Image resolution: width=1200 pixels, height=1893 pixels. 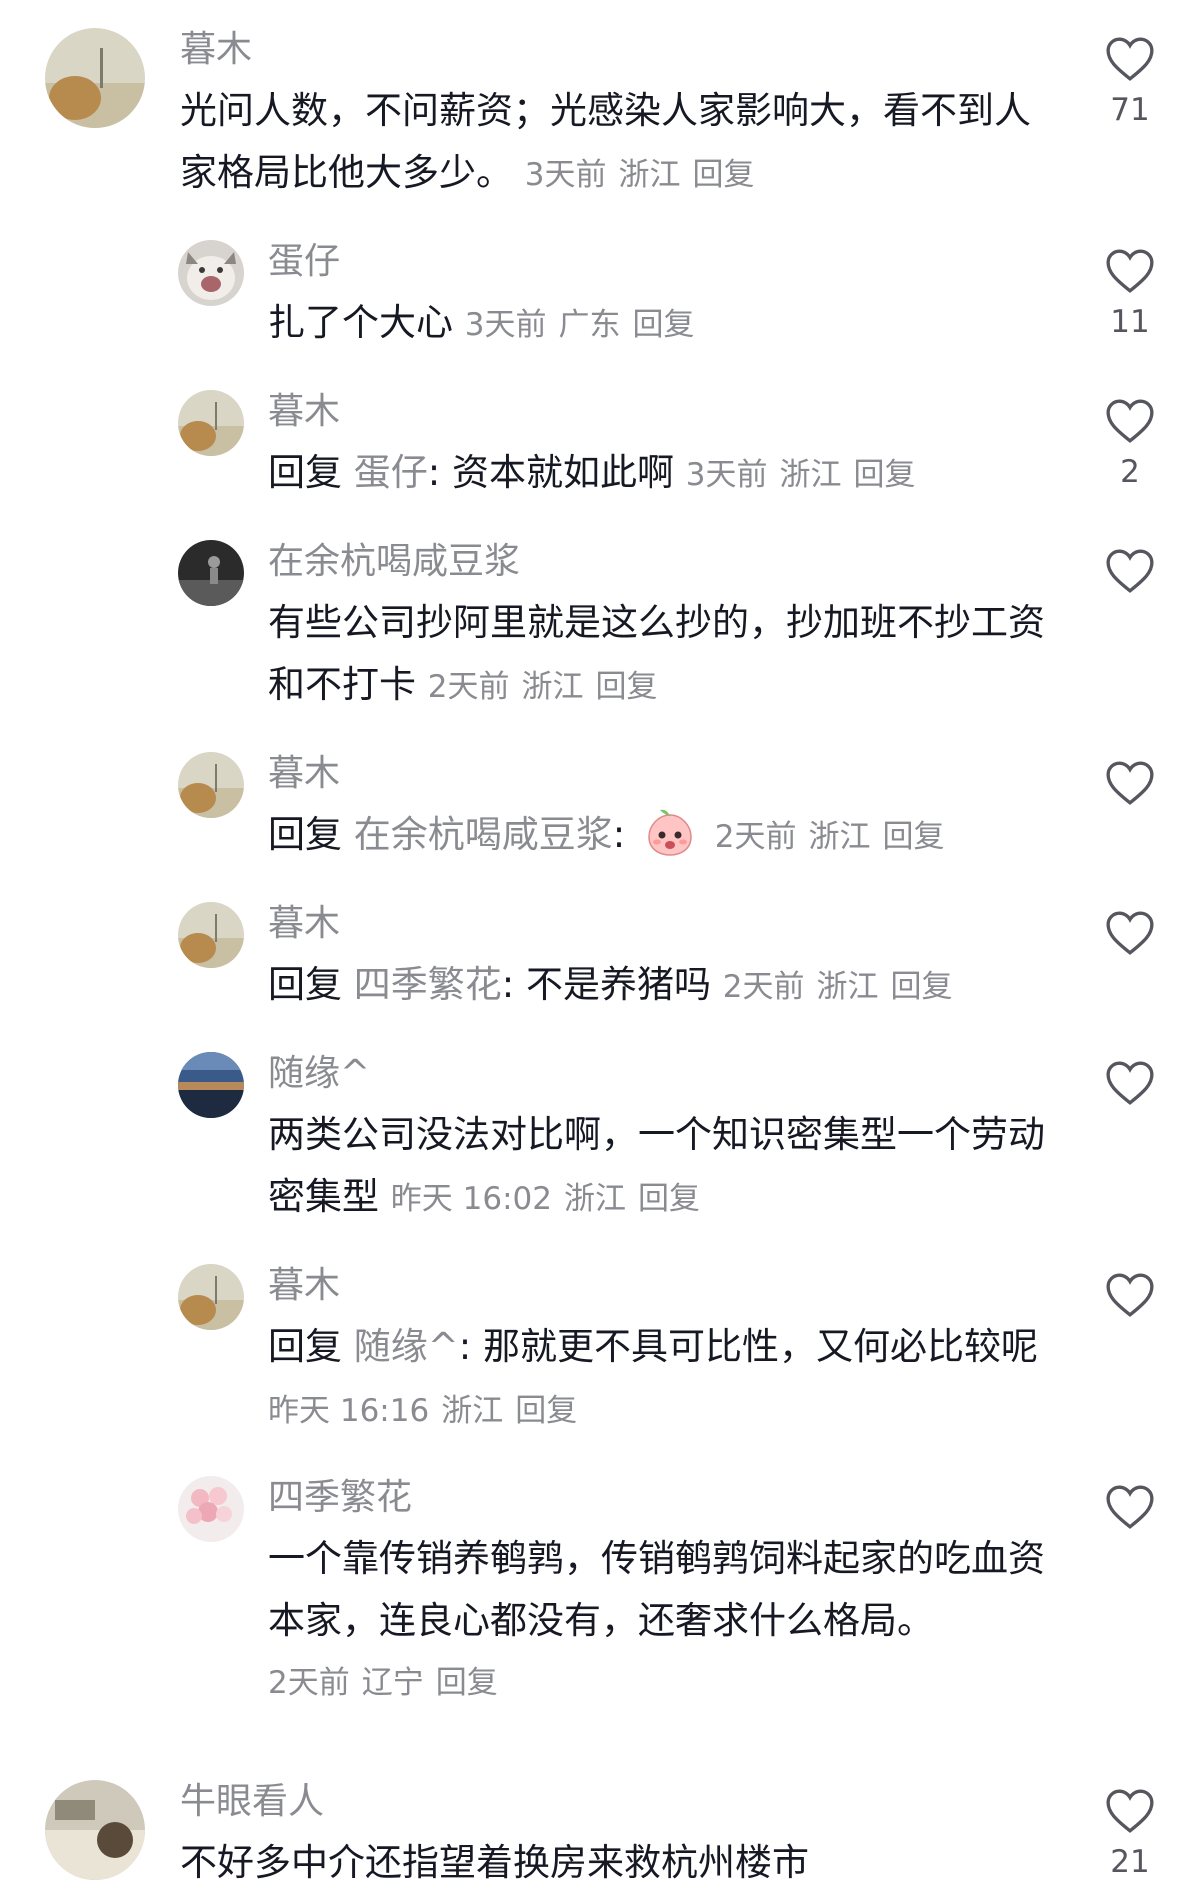 I want to click on like-count: 2, so click(x=1130, y=472).